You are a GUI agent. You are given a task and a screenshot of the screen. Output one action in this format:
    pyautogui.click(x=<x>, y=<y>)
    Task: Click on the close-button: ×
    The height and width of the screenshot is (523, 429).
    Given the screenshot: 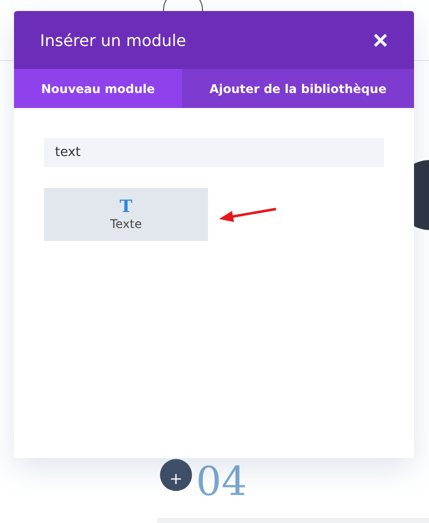 What is the action you would take?
    pyautogui.click(x=380, y=40)
    